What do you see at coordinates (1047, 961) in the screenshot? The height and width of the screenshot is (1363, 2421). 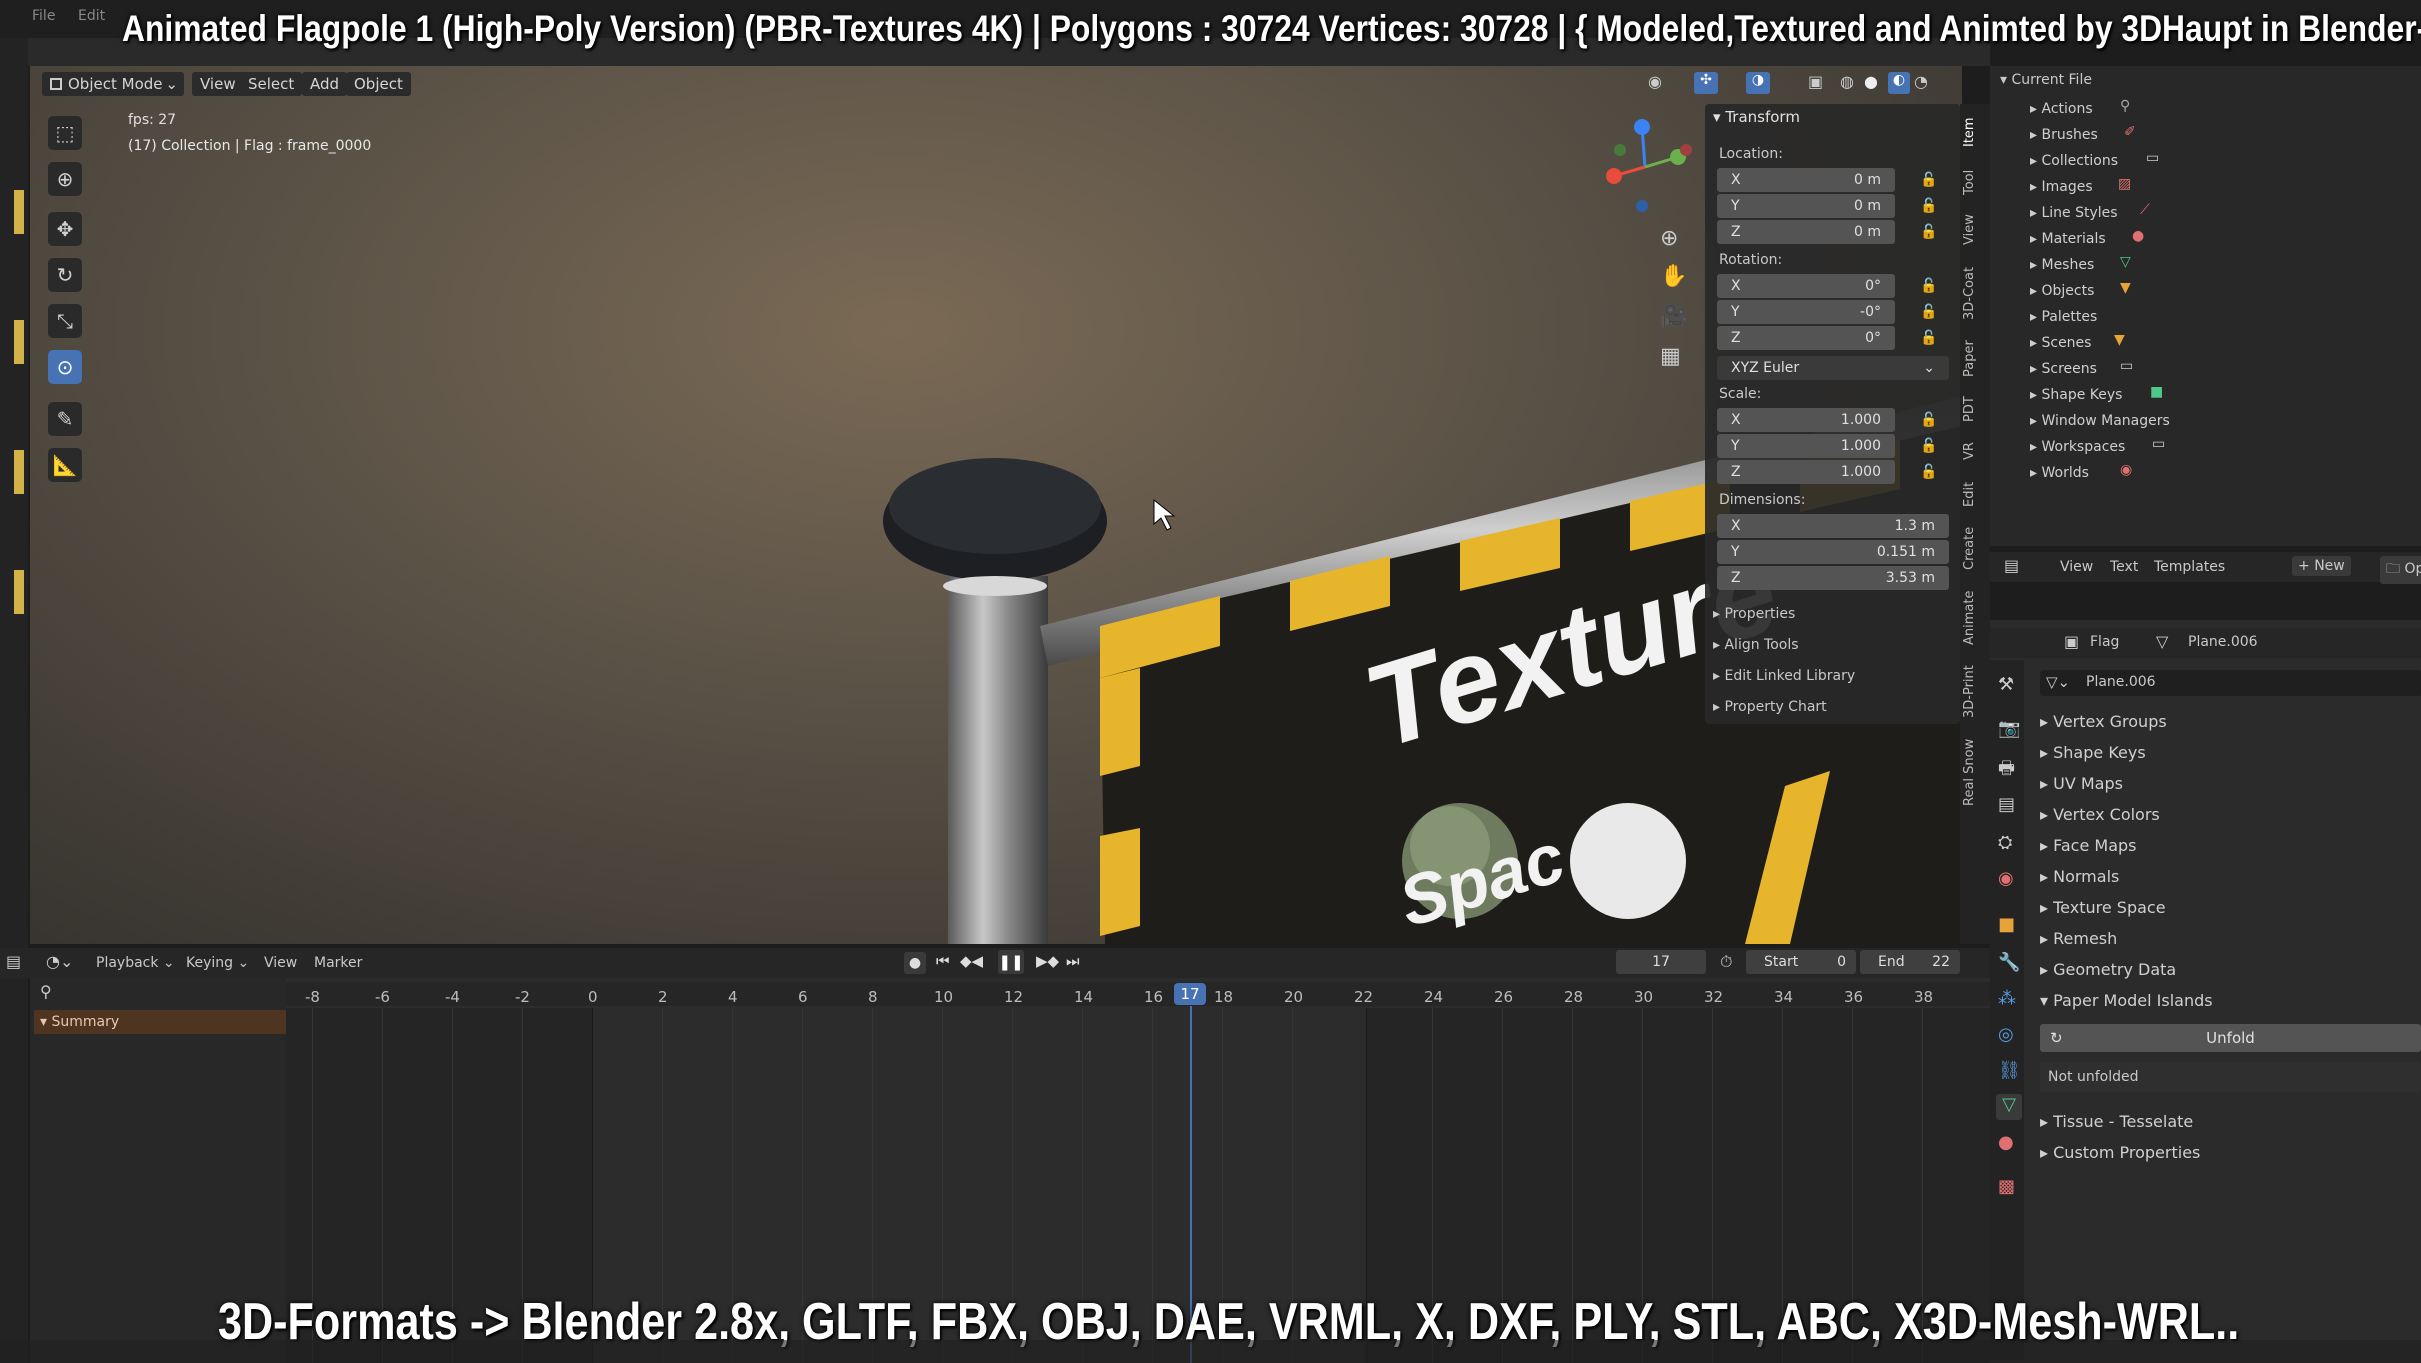 I see `next-keyframe-icon: ▶◆` at bounding box center [1047, 961].